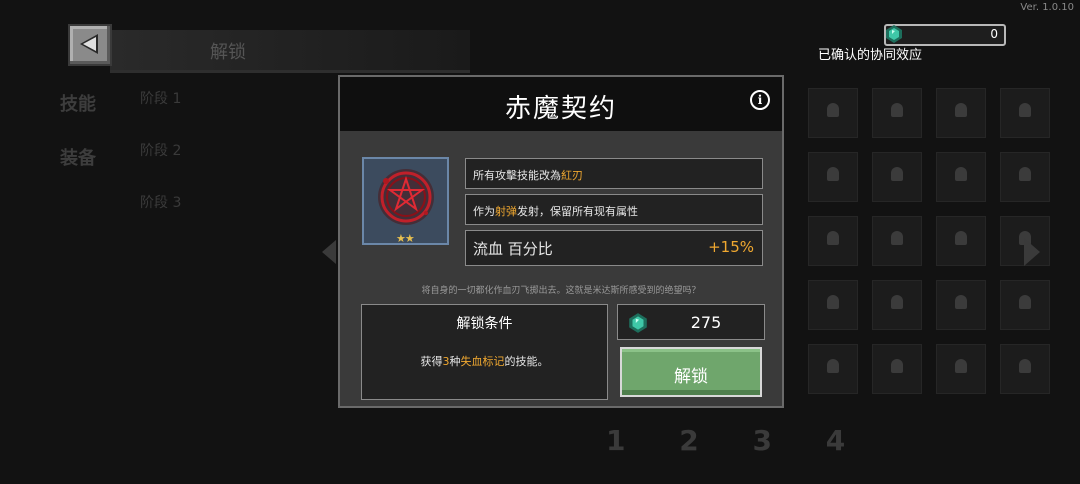 The height and width of the screenshot is (484, 1080). I want to click on trait-text: 作为, so click(484, 211).